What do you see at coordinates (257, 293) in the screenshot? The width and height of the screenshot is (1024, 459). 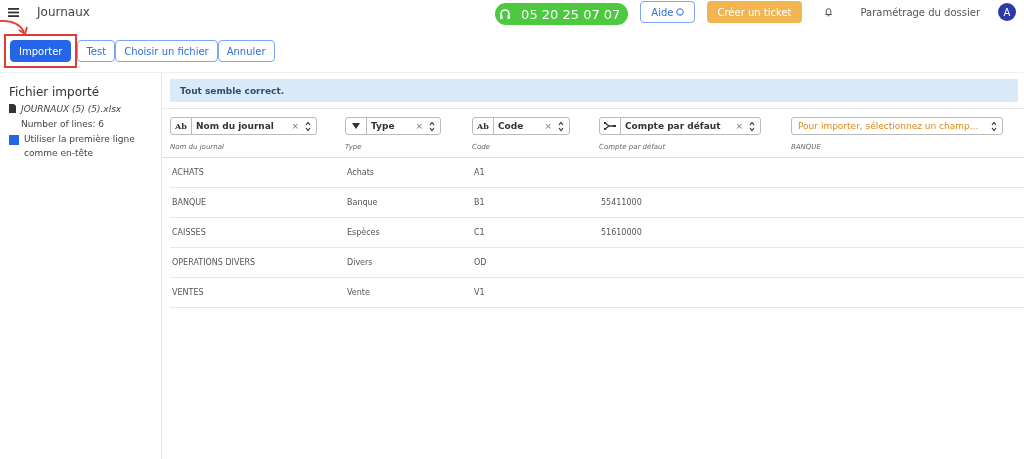 I see `table-cell: VENTES` at bounding box center [257, 293].